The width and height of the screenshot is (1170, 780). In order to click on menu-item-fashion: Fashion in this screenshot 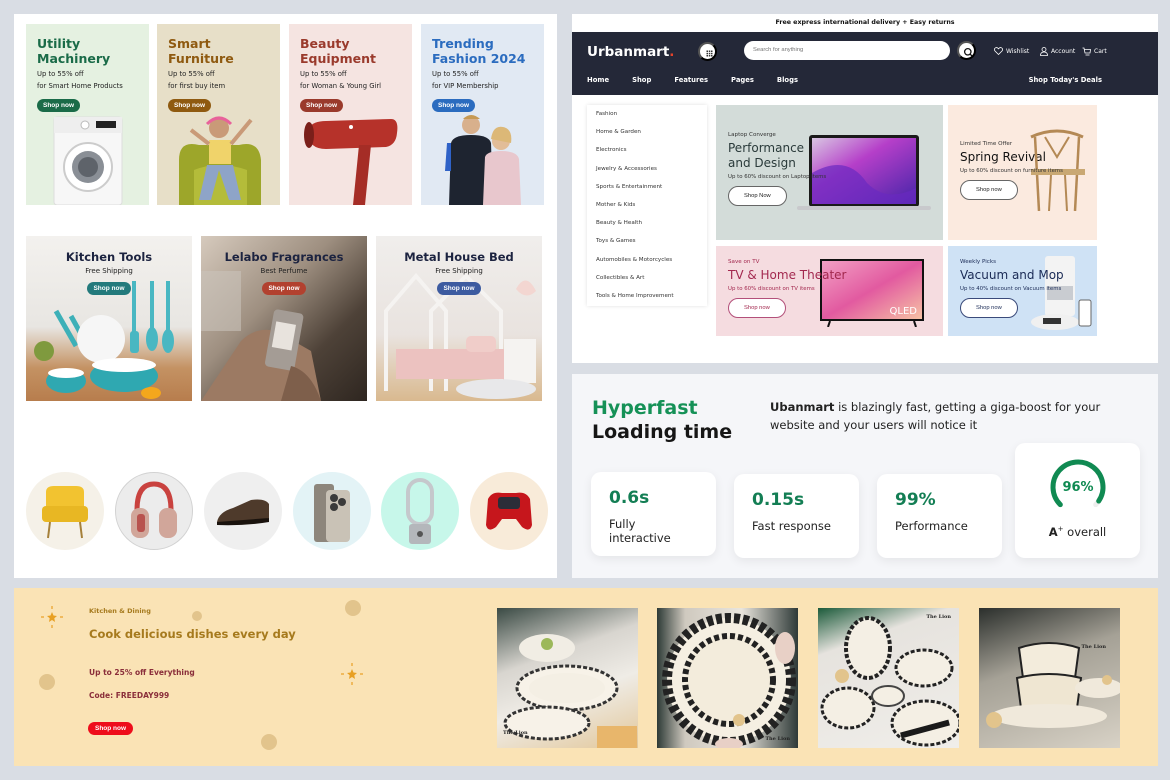, I will do `click(647, 114)`.